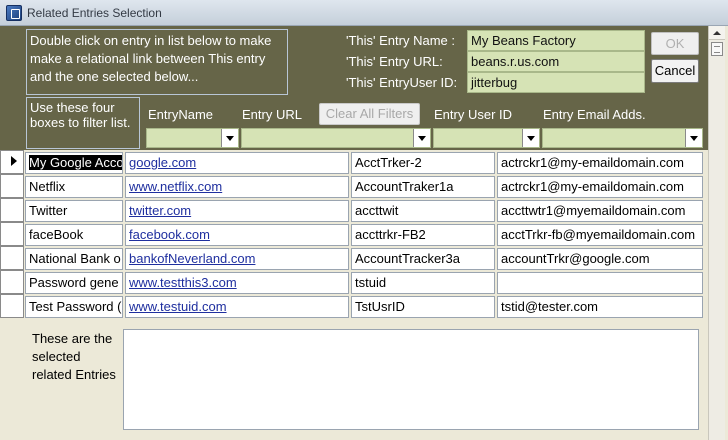 This screenshot has height=440, width=728. I want to click on cell-entry-name-text: My Google Acco, so click(76, 162).